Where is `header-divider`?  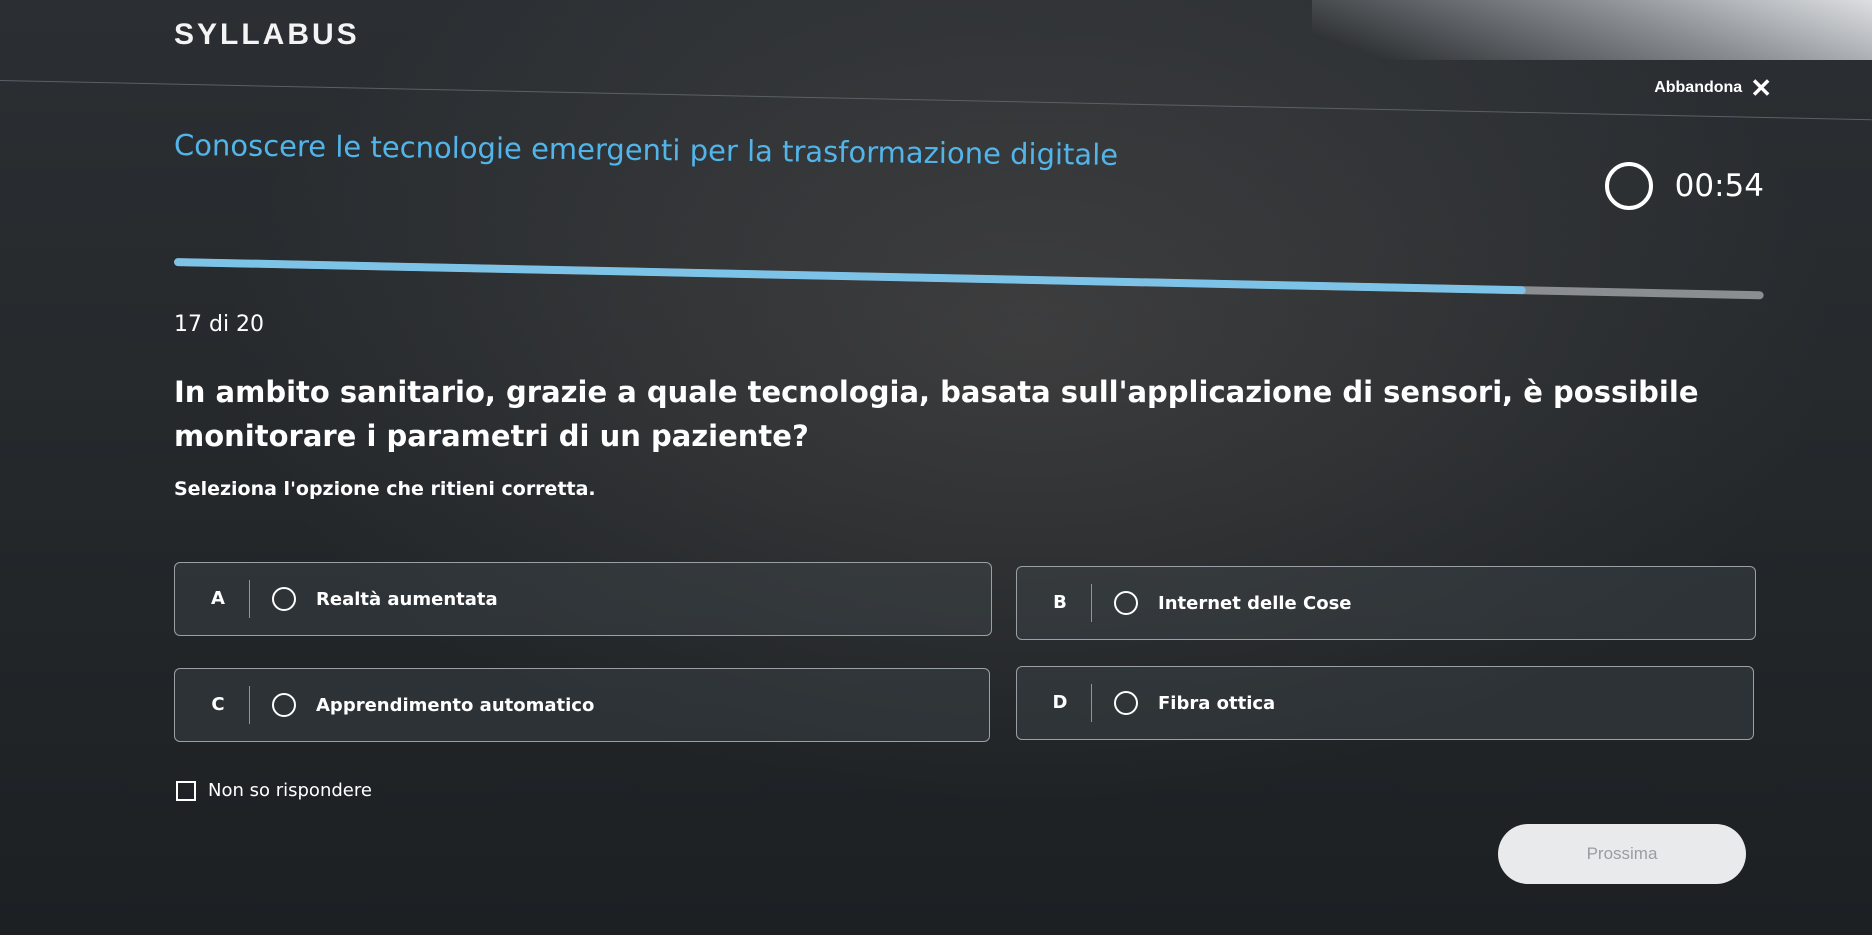
header-divider is located at coordinates (936, 100).